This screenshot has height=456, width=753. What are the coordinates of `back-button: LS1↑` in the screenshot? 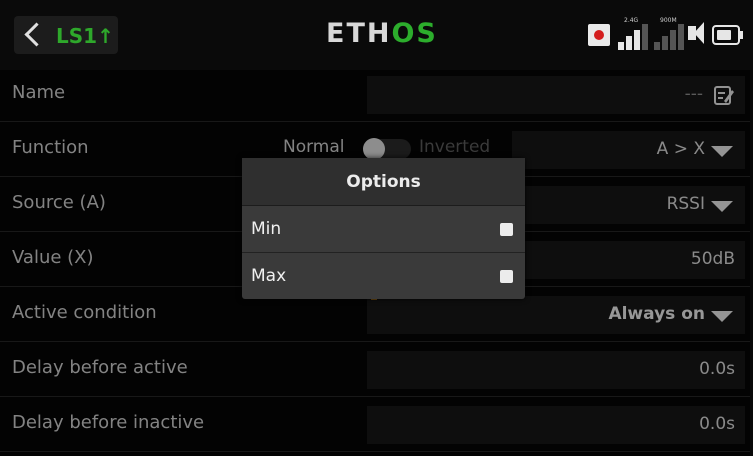 It's located at (66, 35).